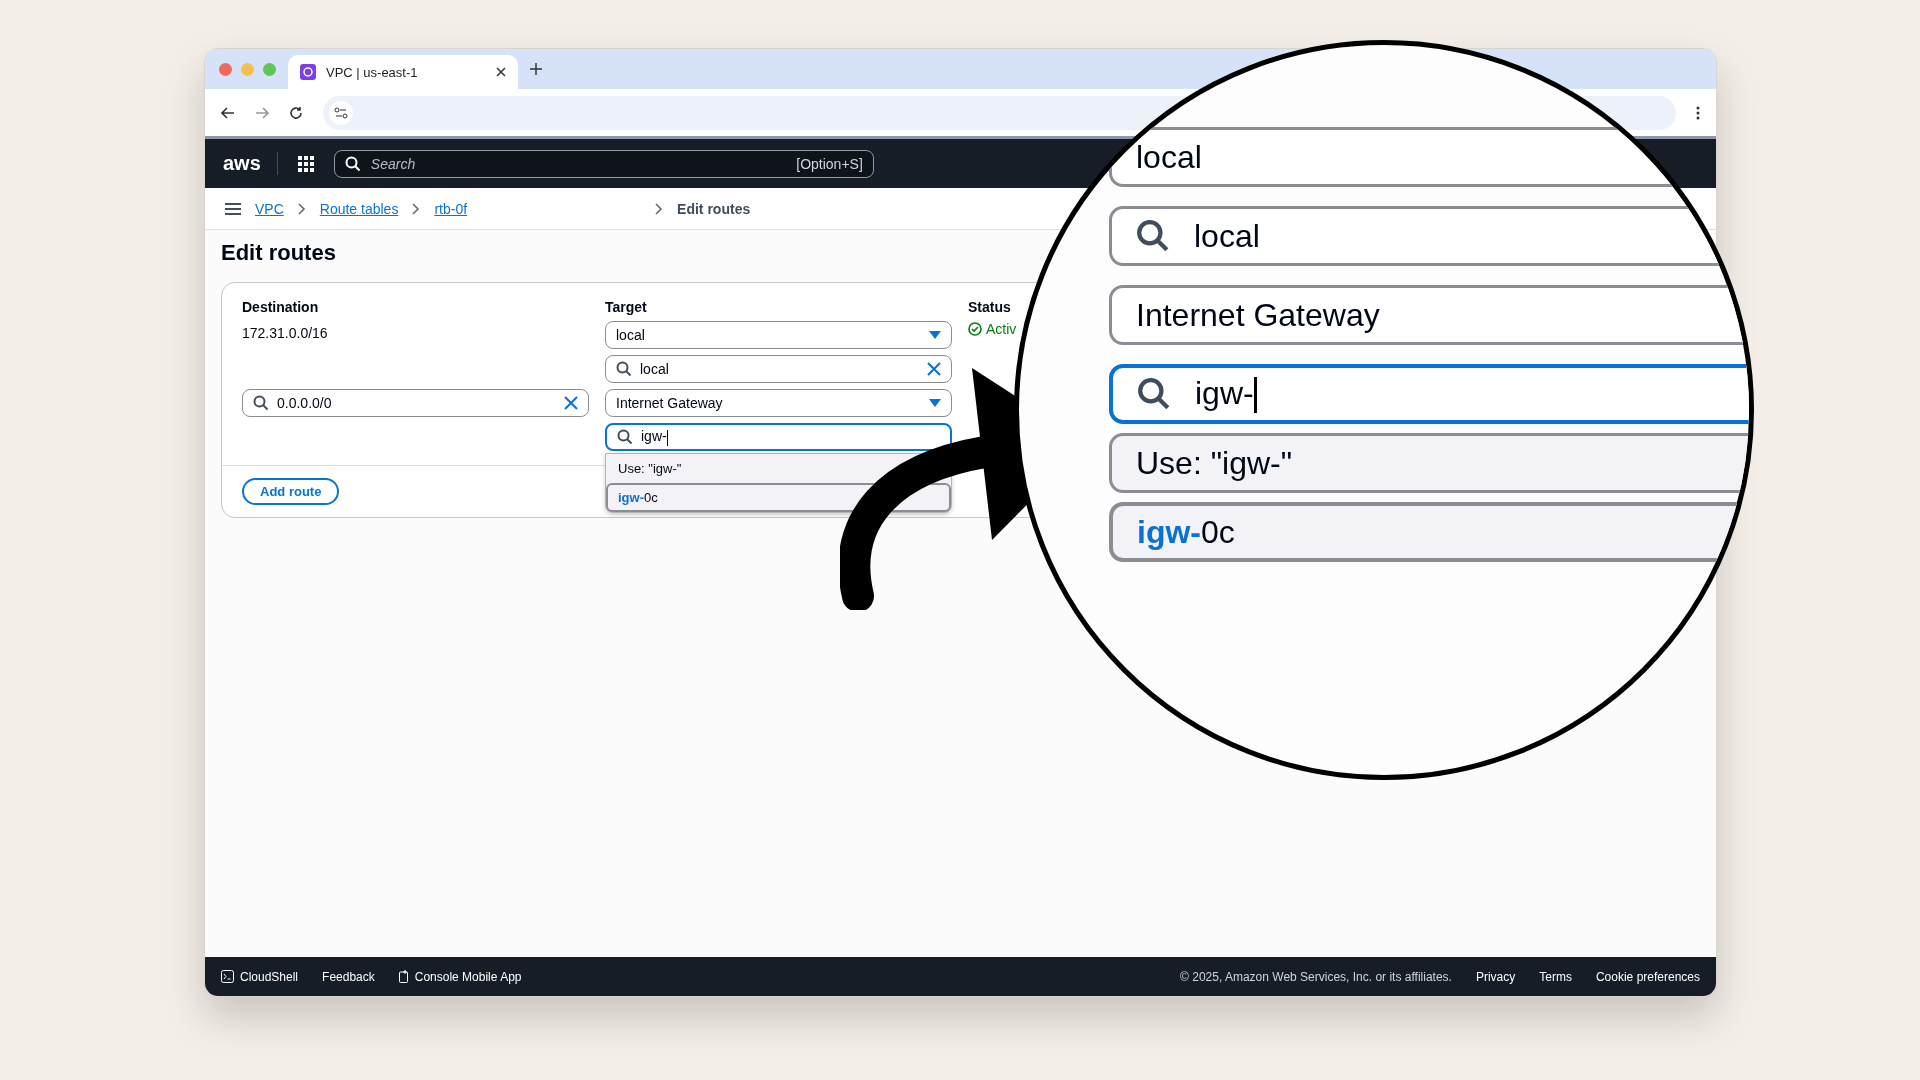 Image resolution: width=1920 pixels, height=1080 pixels. What do you see at coordinates (626, 307) in the screenshot?
I see `column-header: Target` at bounding box center [626, 307].